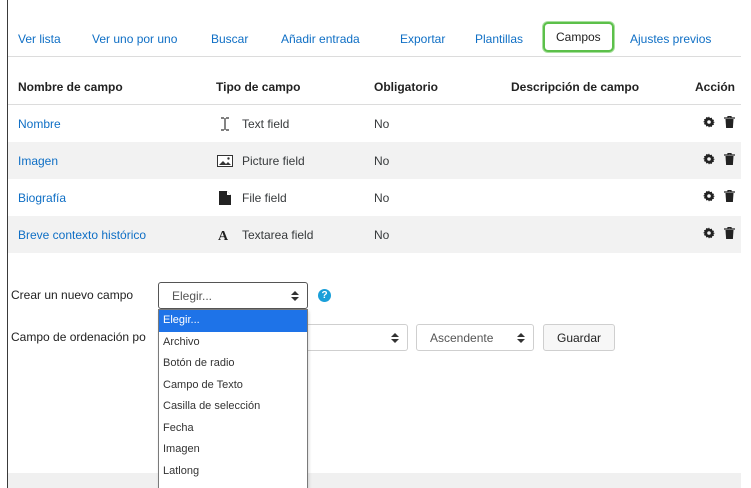 This screenshot has height=488, width=751. I want to click on column-header-action: Acción, so click(714, 86).